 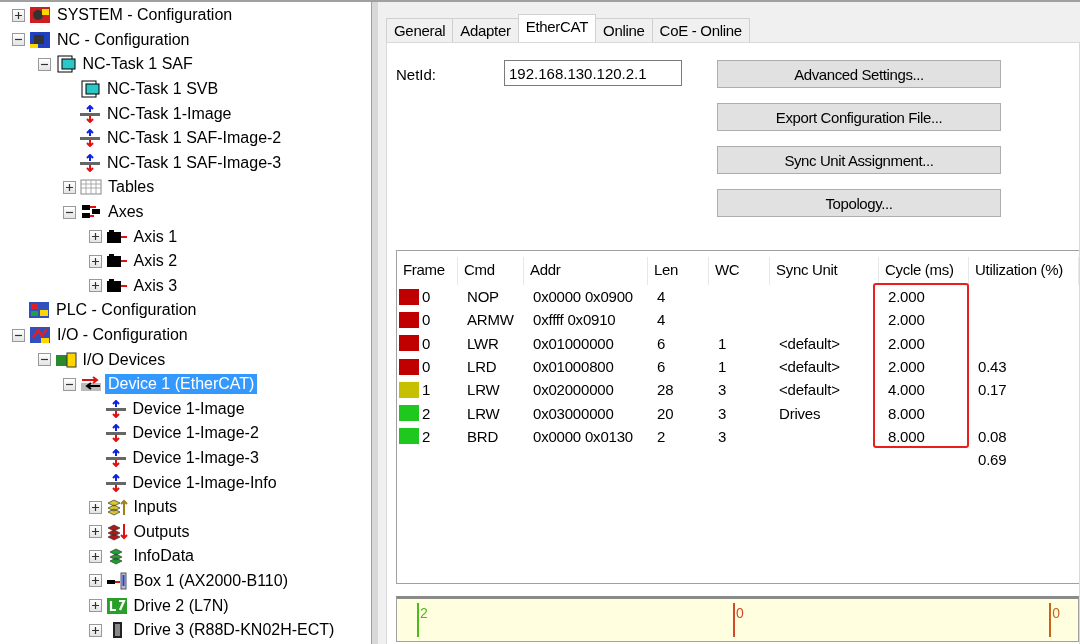 I want to click on tree-item: NC-Task 1 SAF-Image-2, so click(x=194, y=138).